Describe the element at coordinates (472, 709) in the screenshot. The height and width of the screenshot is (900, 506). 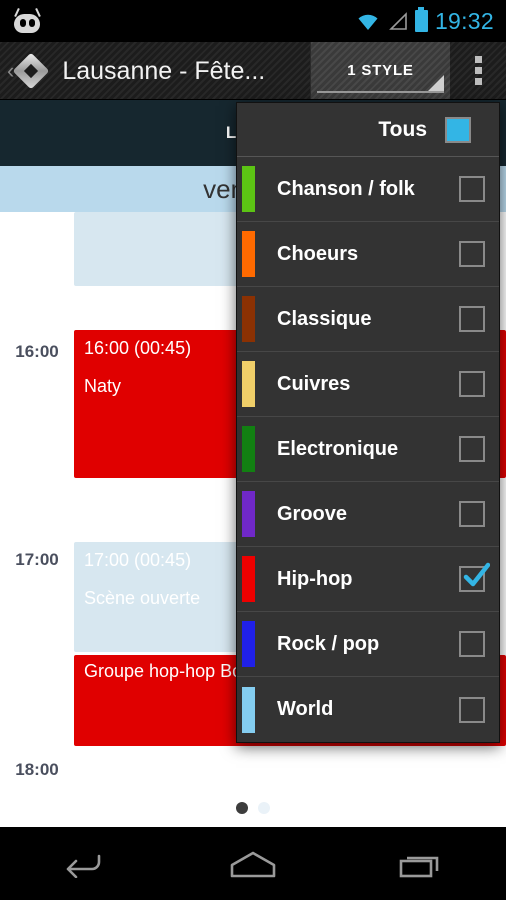
I see `checkbox-world` at that location.